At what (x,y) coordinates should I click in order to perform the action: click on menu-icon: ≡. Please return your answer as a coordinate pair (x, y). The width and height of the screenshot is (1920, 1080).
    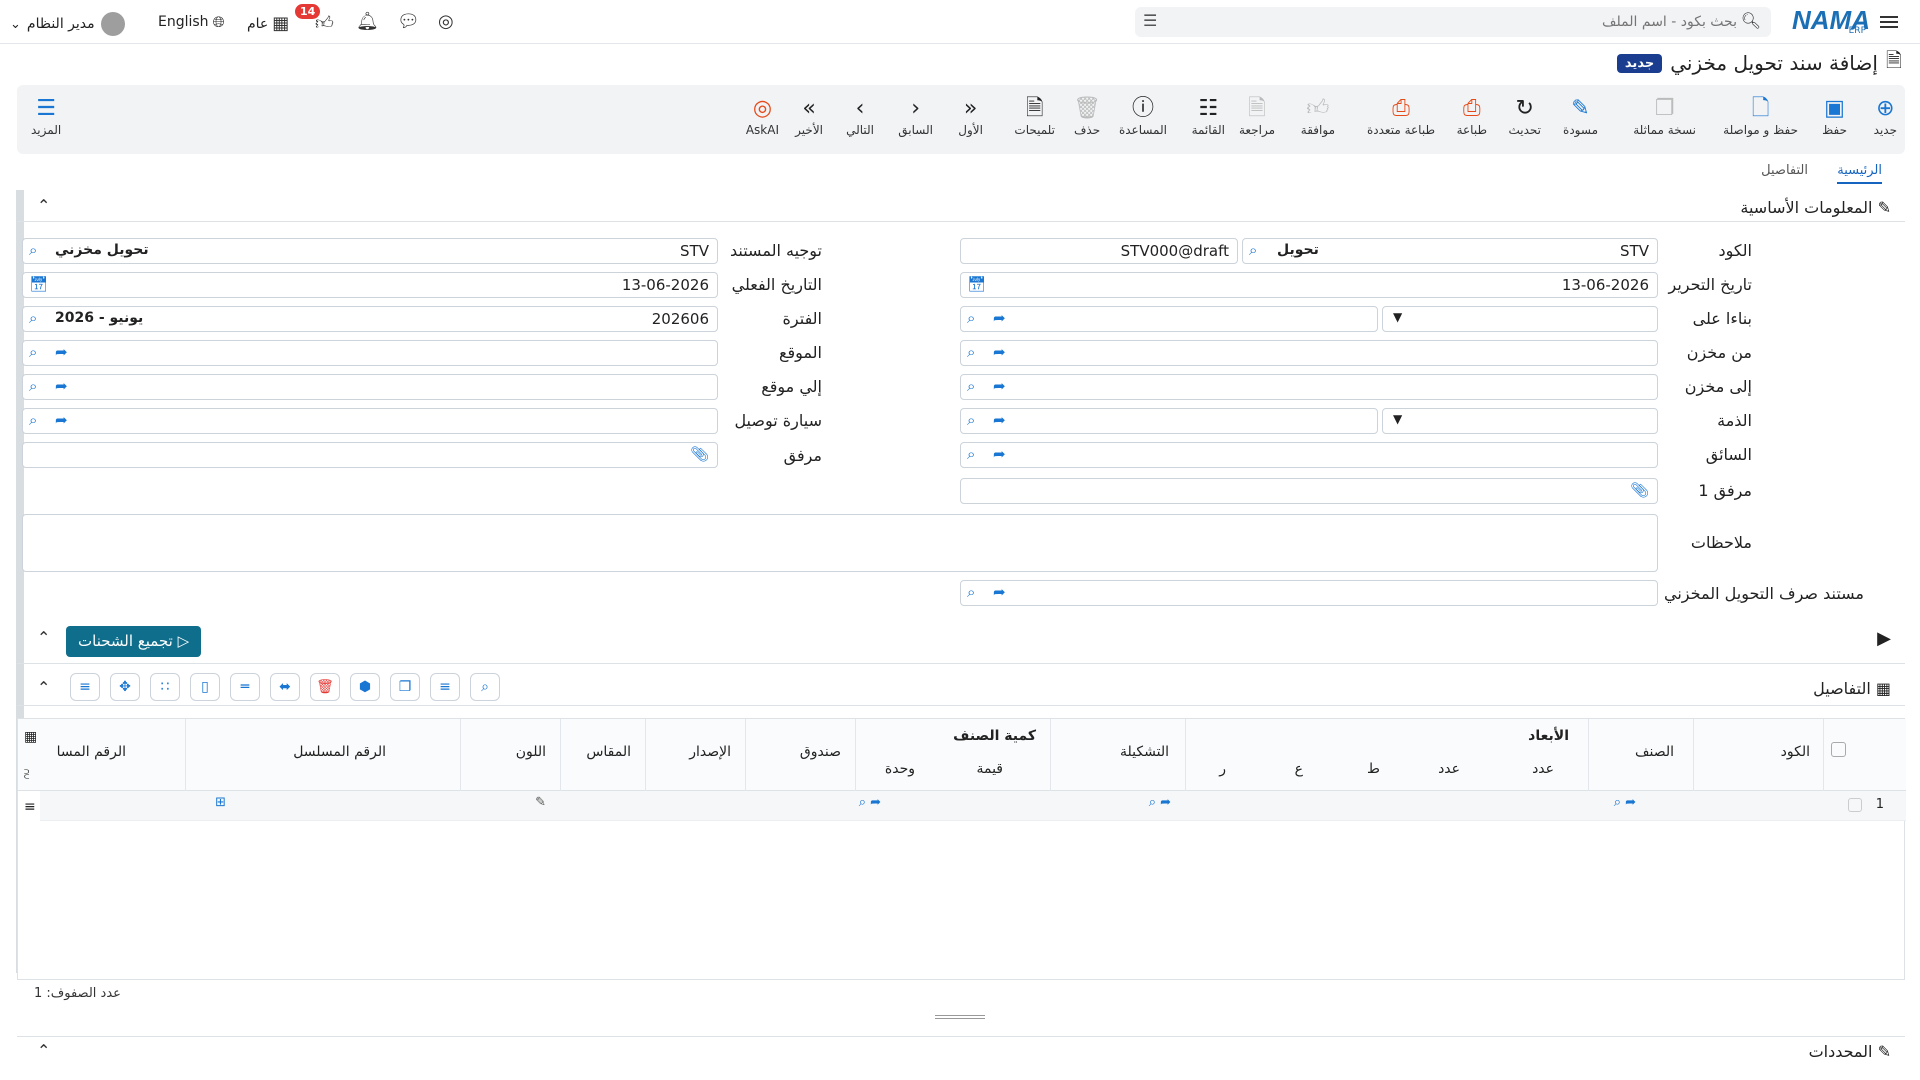
    Looking at the image, I should click on (30, 807).